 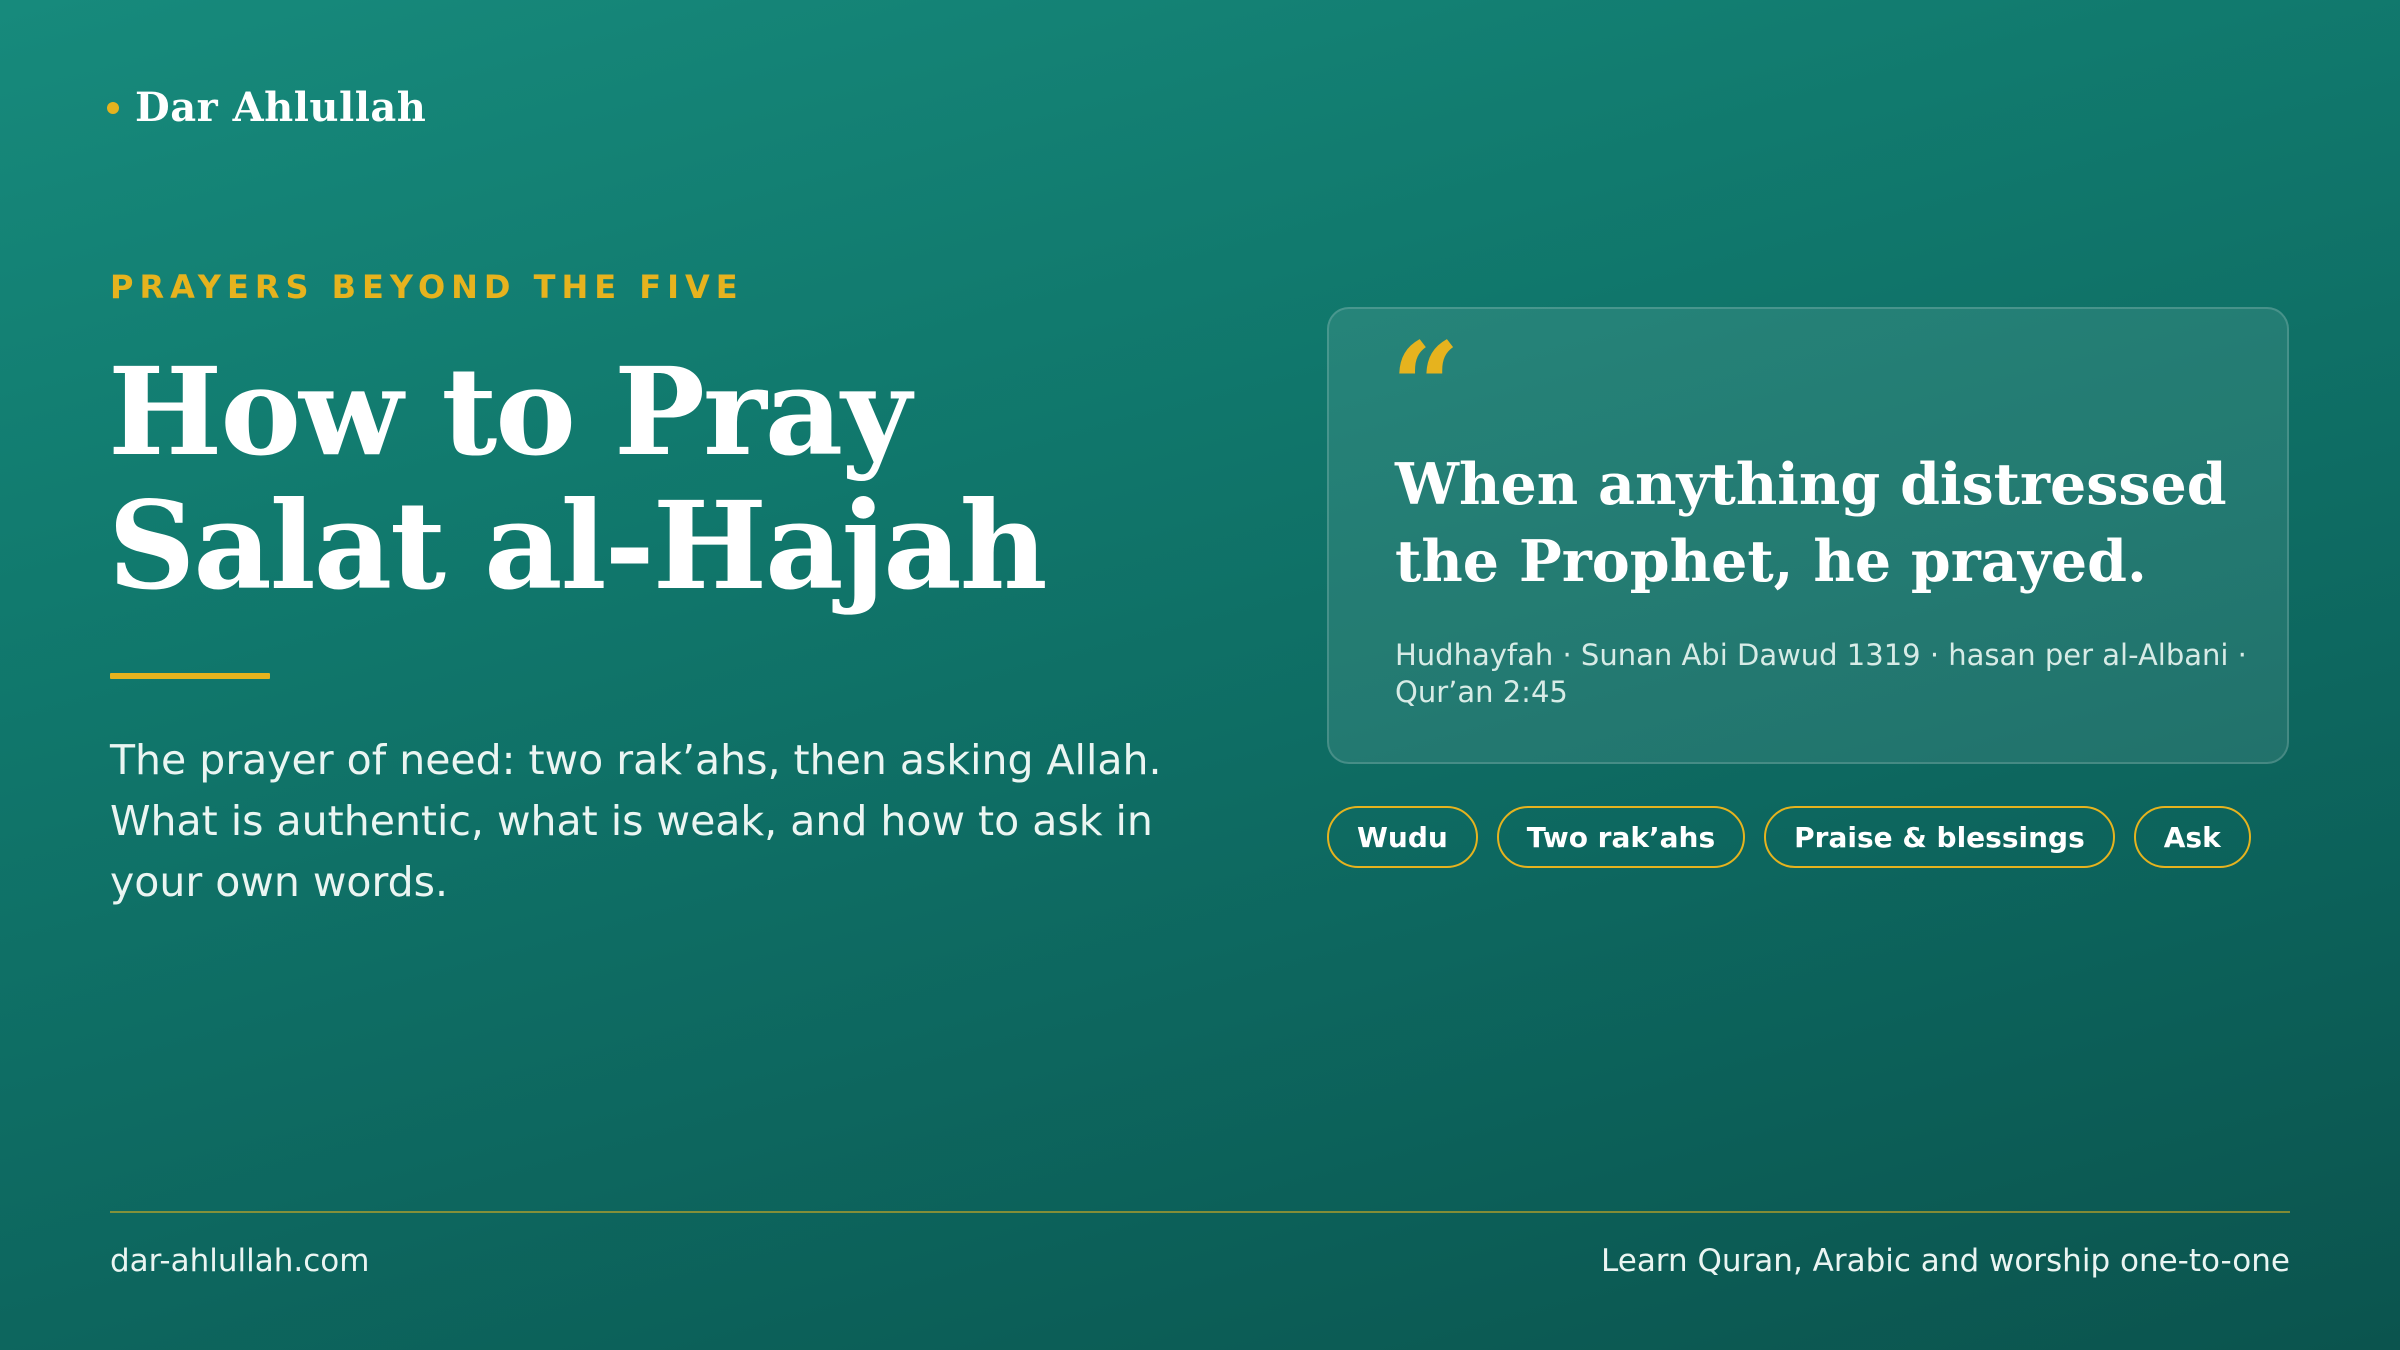 I want to click on page-title: How to Pray Salat al-Hajah, so click(x=678, y=479).